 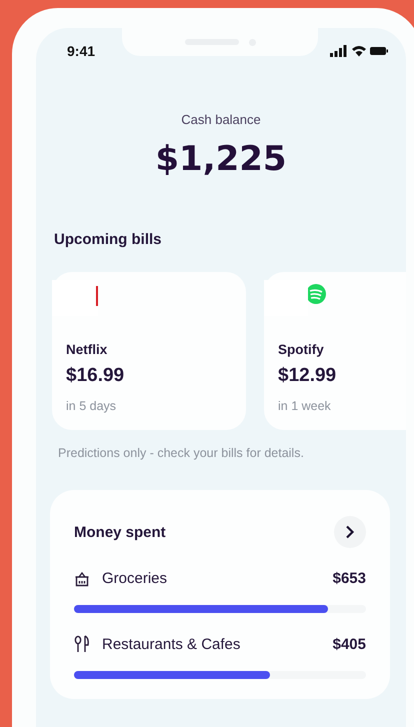 What do you see at coordinates (81, 50) in the screenshot?
I see `status-time: 9:41` at bounding box center [81, 50].